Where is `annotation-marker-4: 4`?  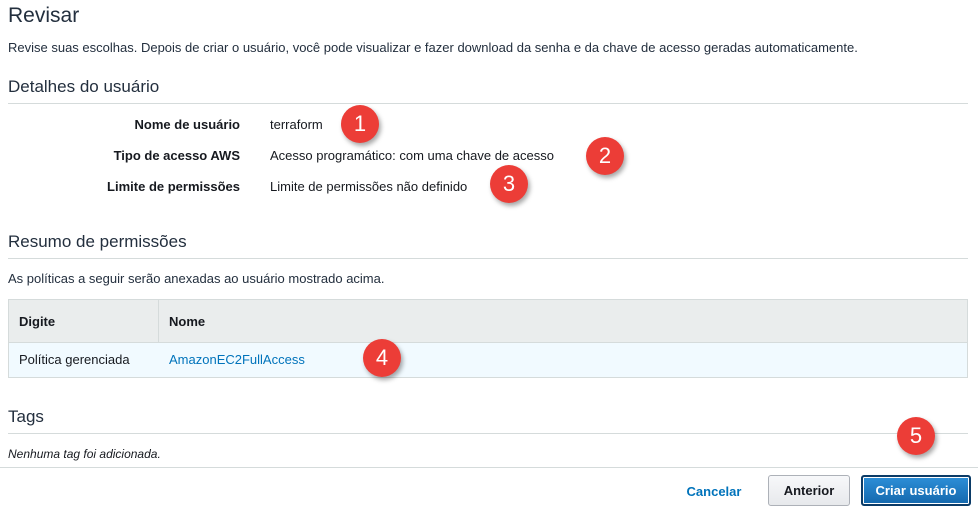 annotation-marker-4: 4 is located at coordinates (382, 358).